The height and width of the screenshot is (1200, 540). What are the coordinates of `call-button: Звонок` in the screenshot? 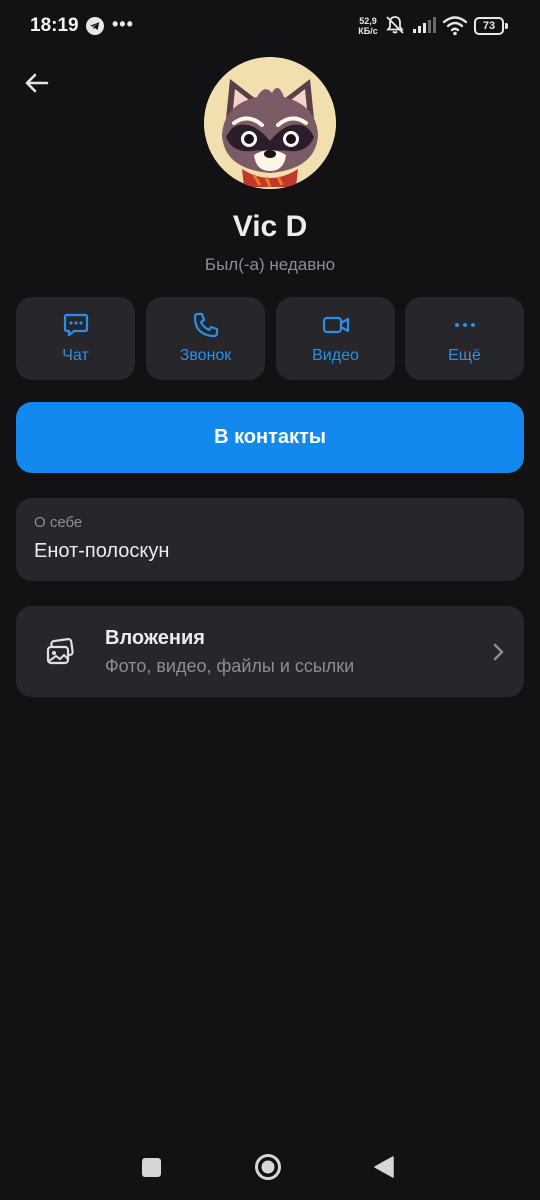 It's located at (205, 338).